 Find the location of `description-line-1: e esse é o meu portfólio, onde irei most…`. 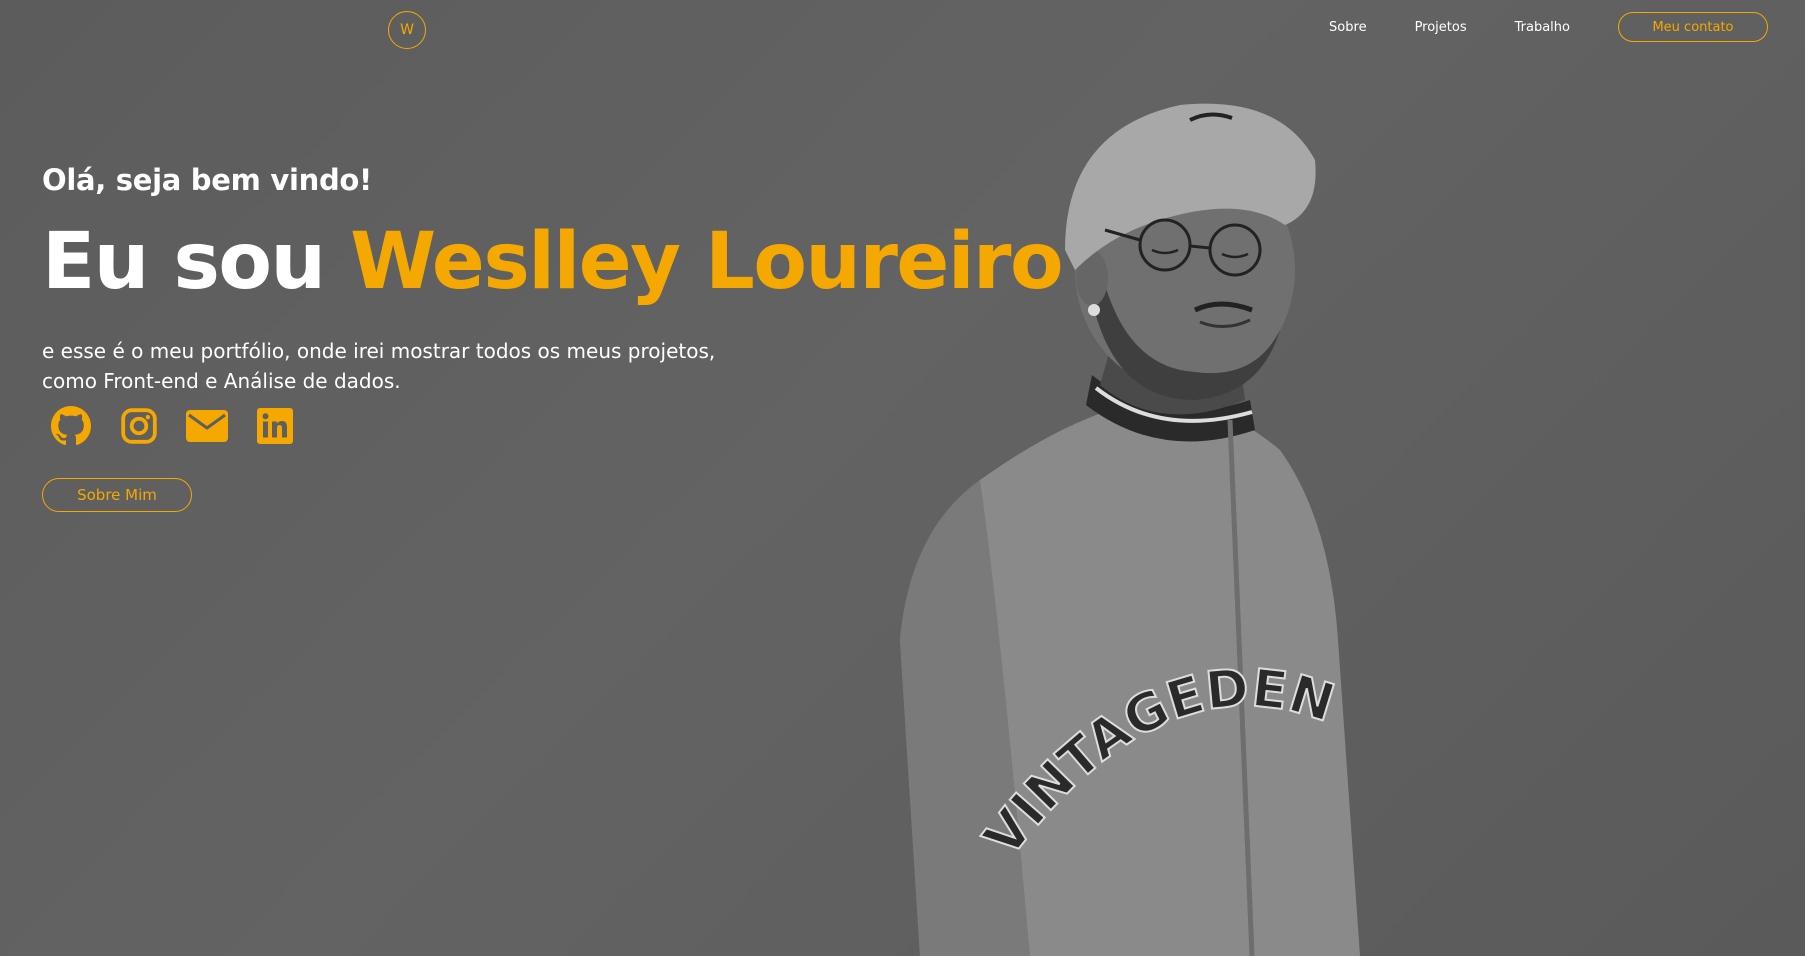

description-line-1: e esse é o meu portfólio, onde irei most… is located at coordinates (379, 351).